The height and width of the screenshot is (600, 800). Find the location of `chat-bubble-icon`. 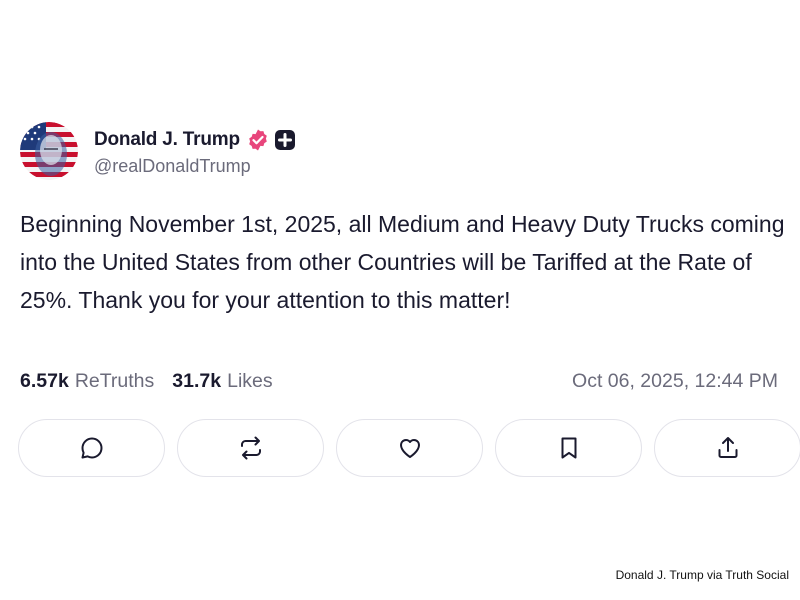

chat-bubble-icon is located at coordinates (91, 448).